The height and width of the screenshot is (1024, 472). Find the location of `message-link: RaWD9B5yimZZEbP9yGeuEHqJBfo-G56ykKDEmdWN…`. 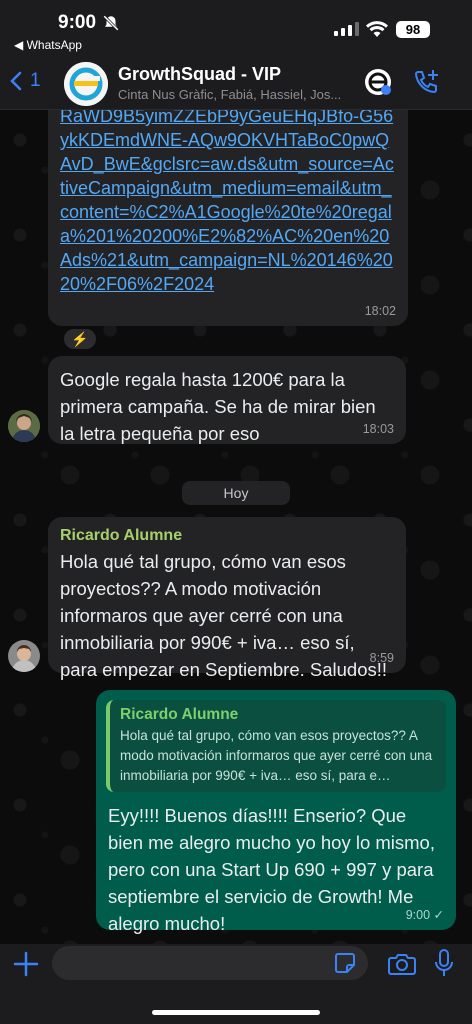

message-link: RaWD9B5yimZZEbP9yGeuEHqJBfo-G56ykKDEmdWN… is located at coordinates (228, 200).